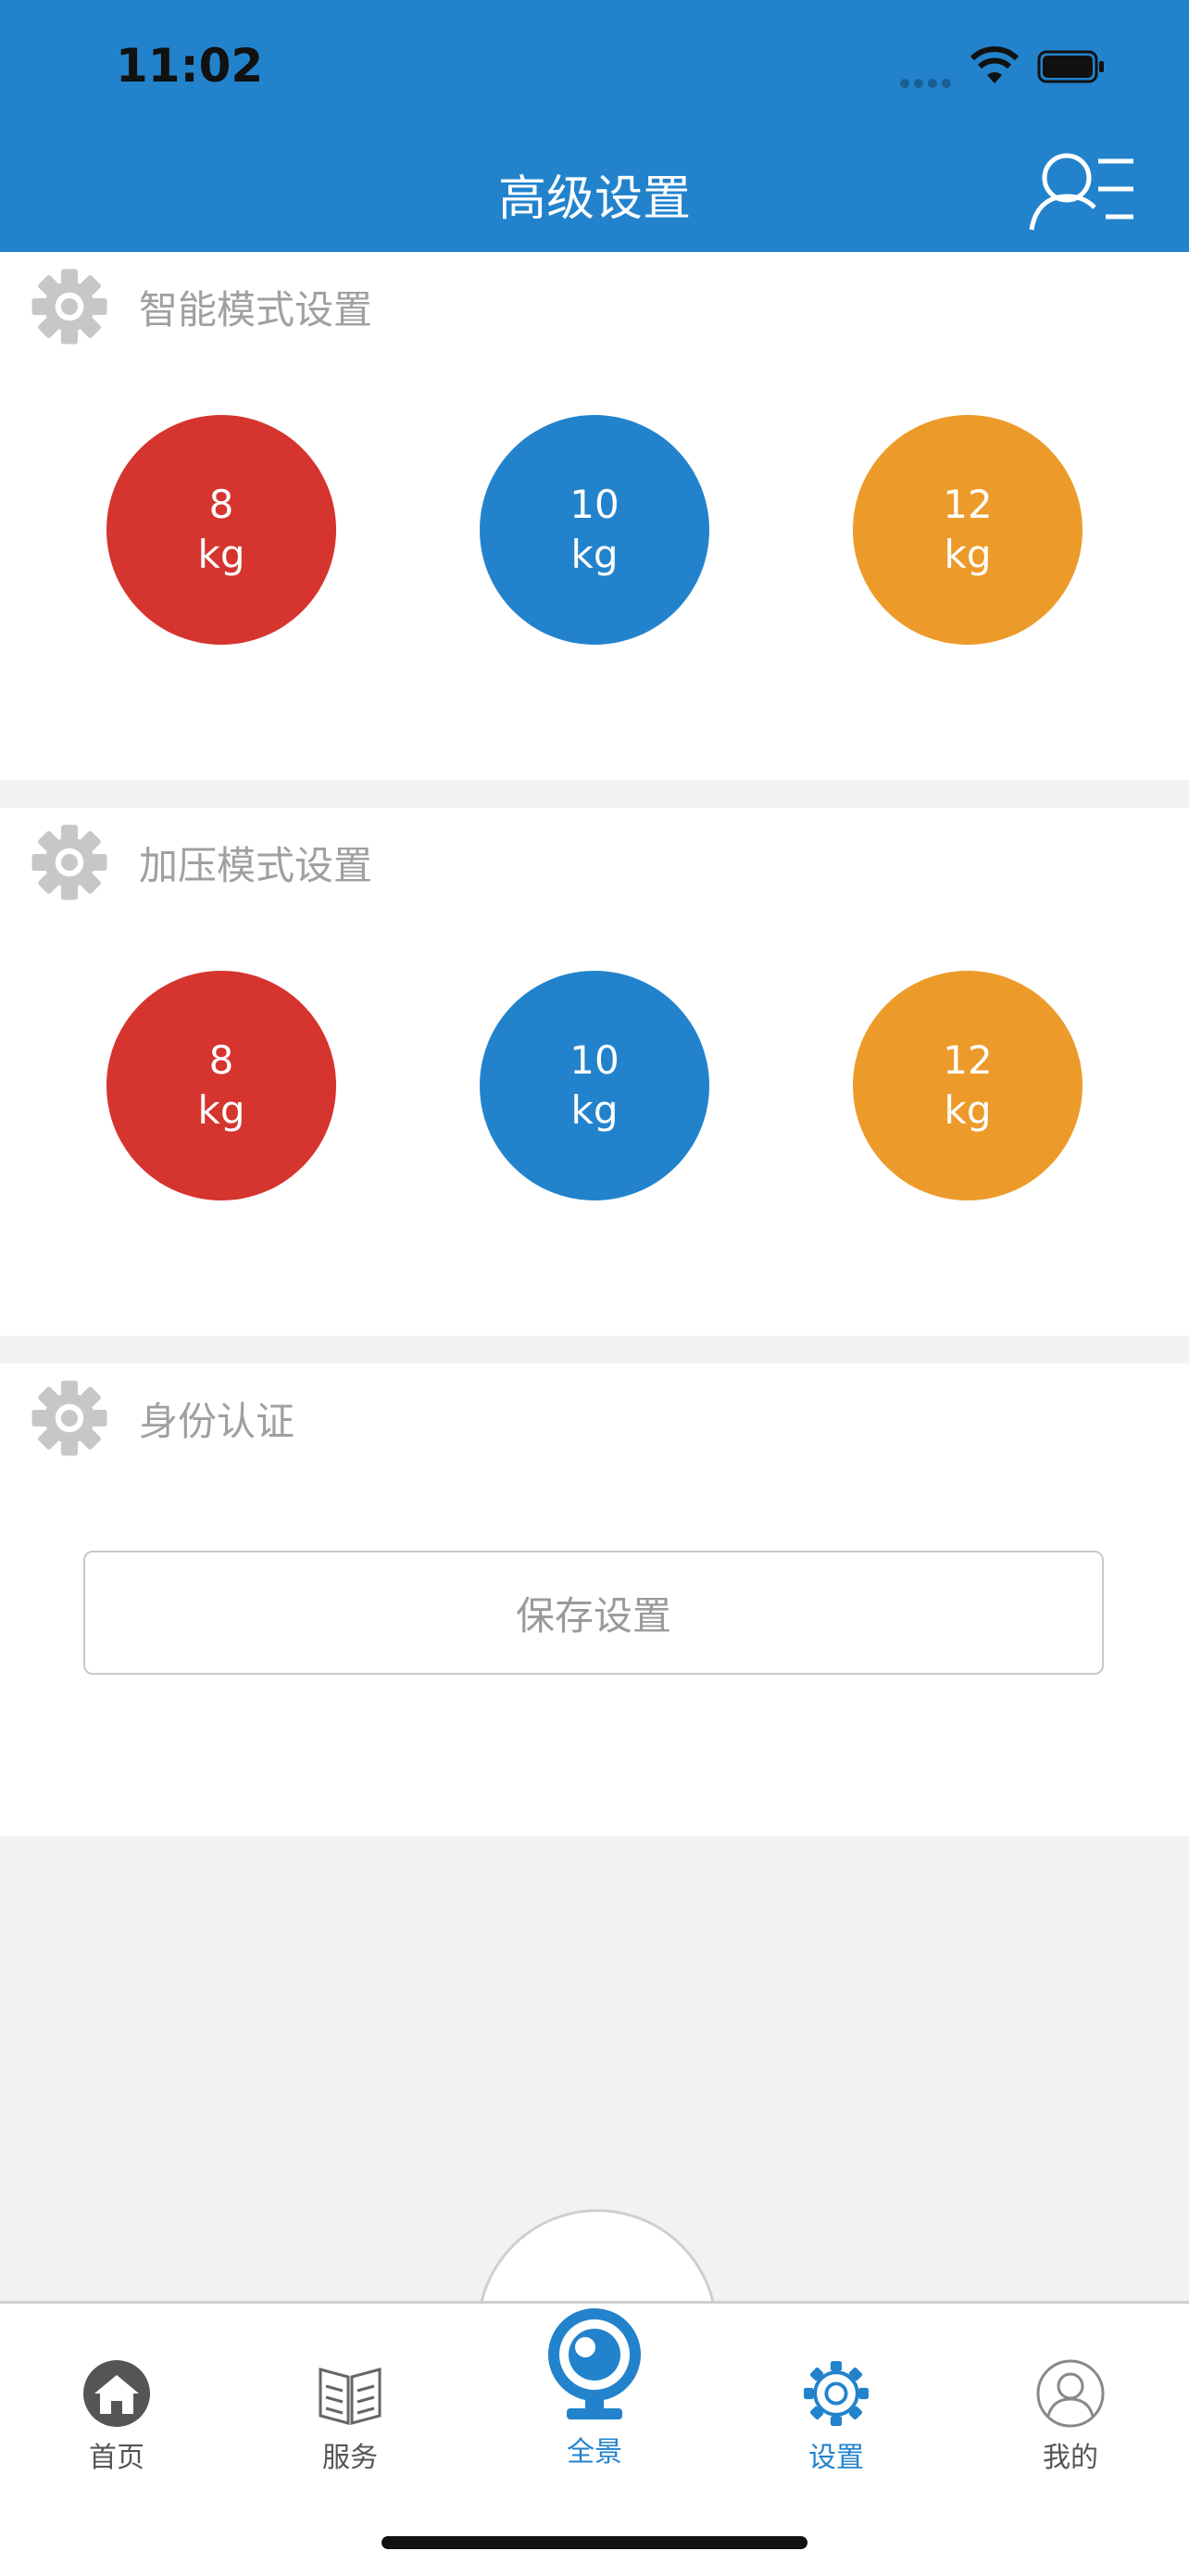  Describe the element at coordinates (593, 1613) in the screenshot. I see `save-settings-button: 保存设置` at that location.